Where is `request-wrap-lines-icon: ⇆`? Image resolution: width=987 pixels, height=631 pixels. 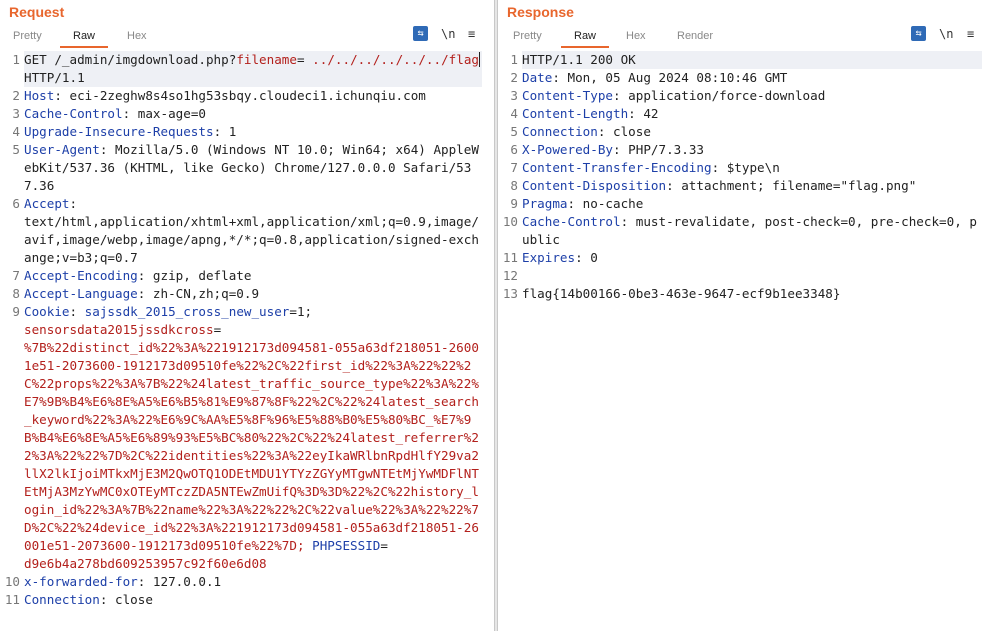 request-wrap-lines-icon: ⇆ is located at coordinates (420, 33).